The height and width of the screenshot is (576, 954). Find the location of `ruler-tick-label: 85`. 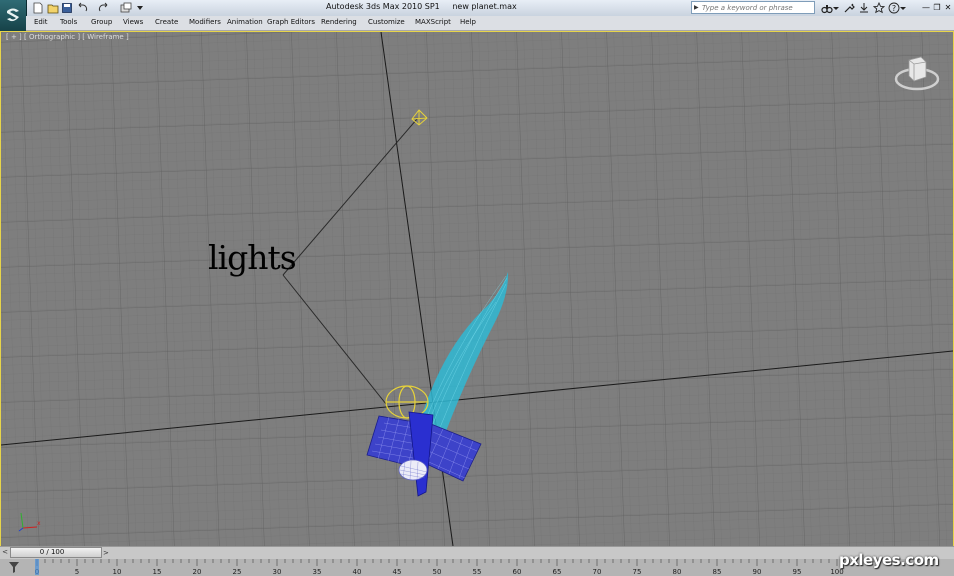

ruler-tick-label: 85 is located at coordinates (717, 572).